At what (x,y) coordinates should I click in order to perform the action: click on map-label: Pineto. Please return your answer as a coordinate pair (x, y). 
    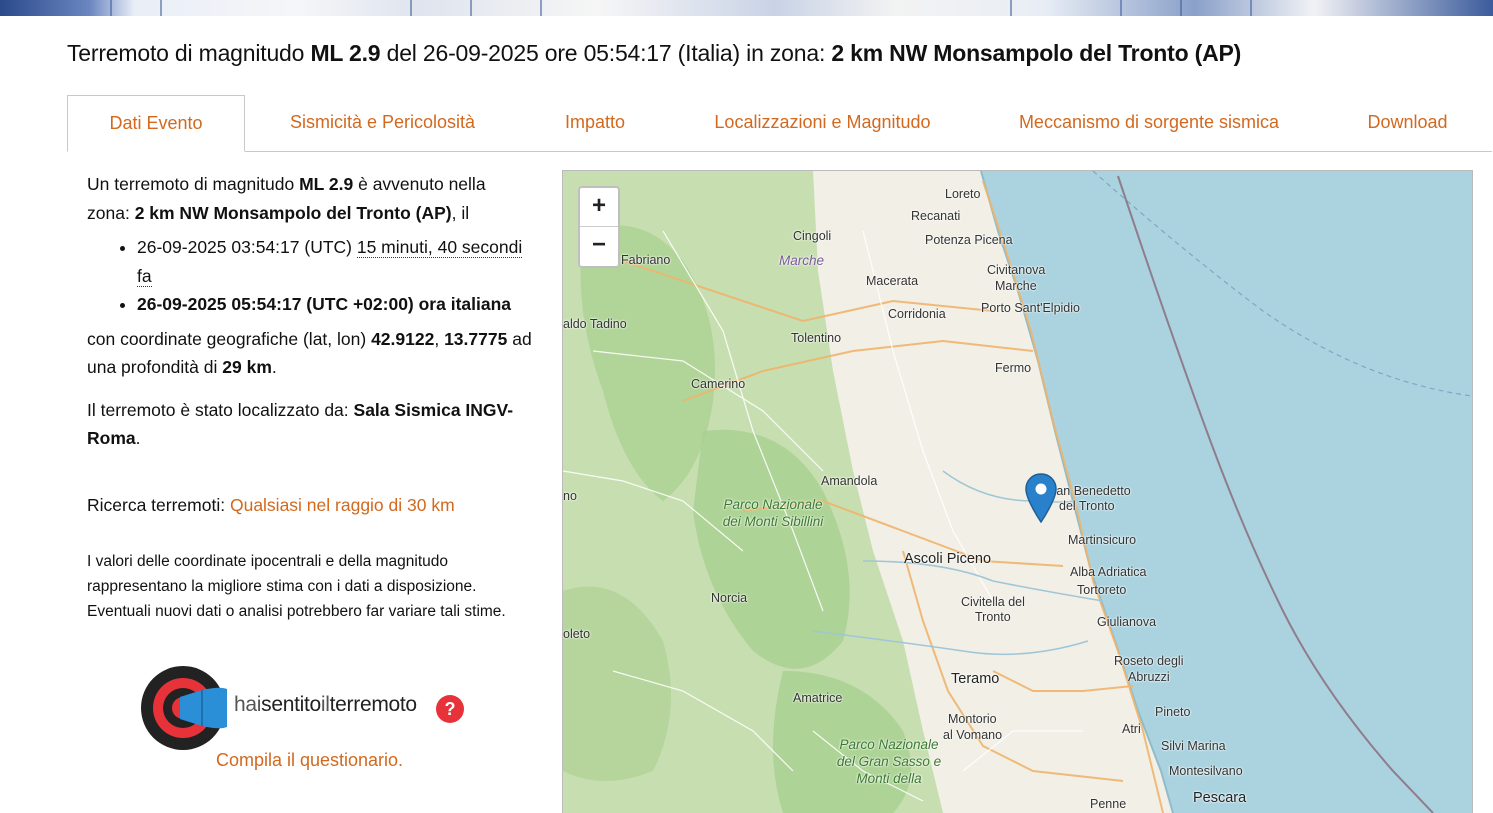
    Looking at the image, I should click on (1173, 712).